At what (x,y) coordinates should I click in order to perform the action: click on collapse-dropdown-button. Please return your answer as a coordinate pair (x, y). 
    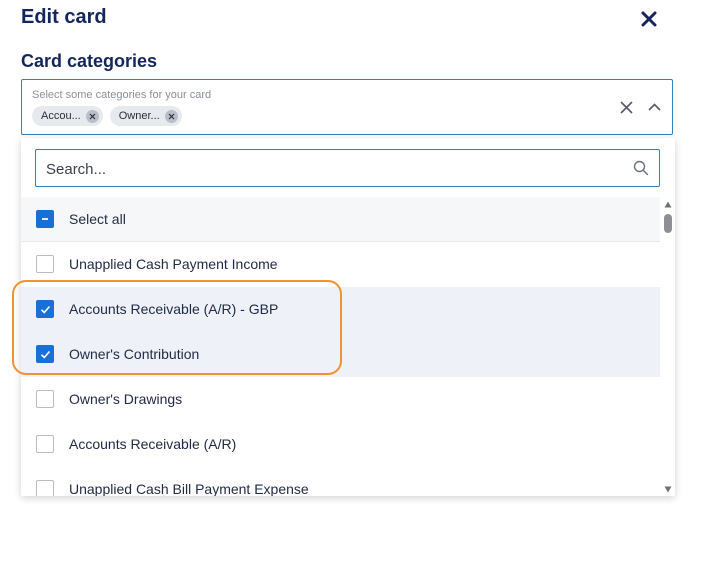
    Looking at the image, I should click on (654, 107).